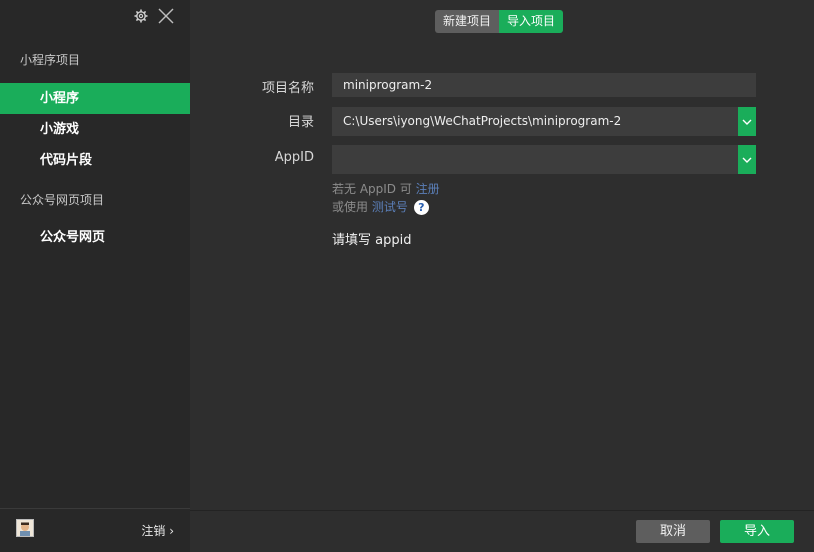 The width and height of the screenshot is (814, 552). I want to click on import-button: 导入, so click(757, 531).